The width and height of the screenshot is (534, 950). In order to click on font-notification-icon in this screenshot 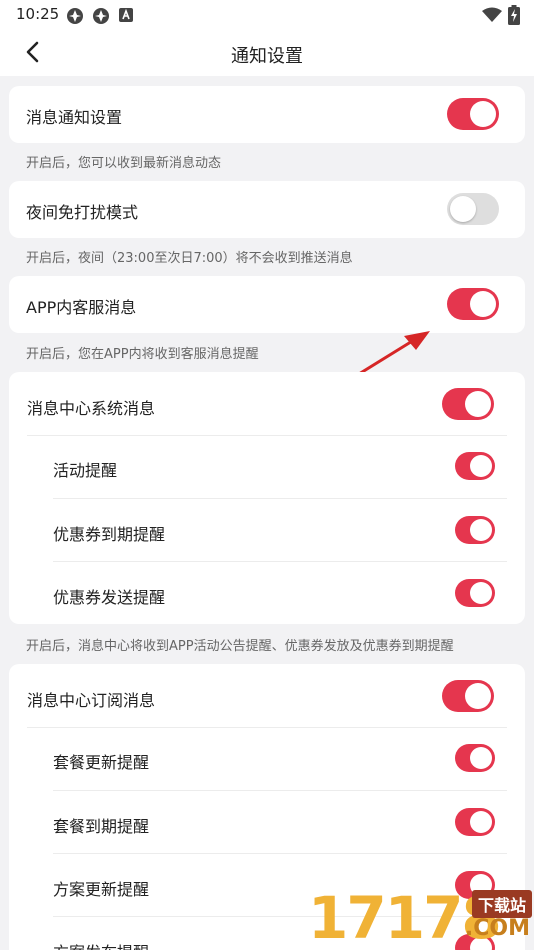, I will do `click(126, 15)`.